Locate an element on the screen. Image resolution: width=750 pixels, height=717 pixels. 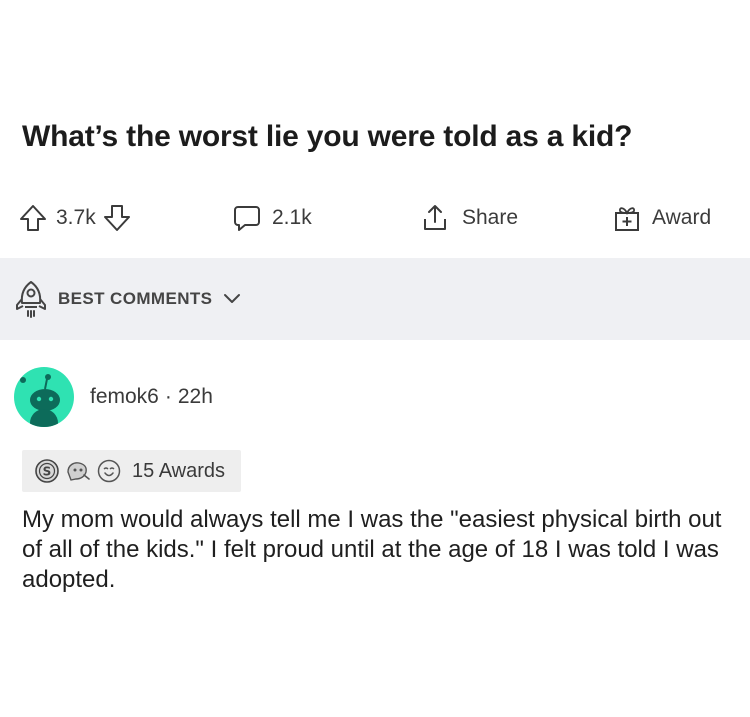
comment-bubble-icon is located at coordinates (247, 218).